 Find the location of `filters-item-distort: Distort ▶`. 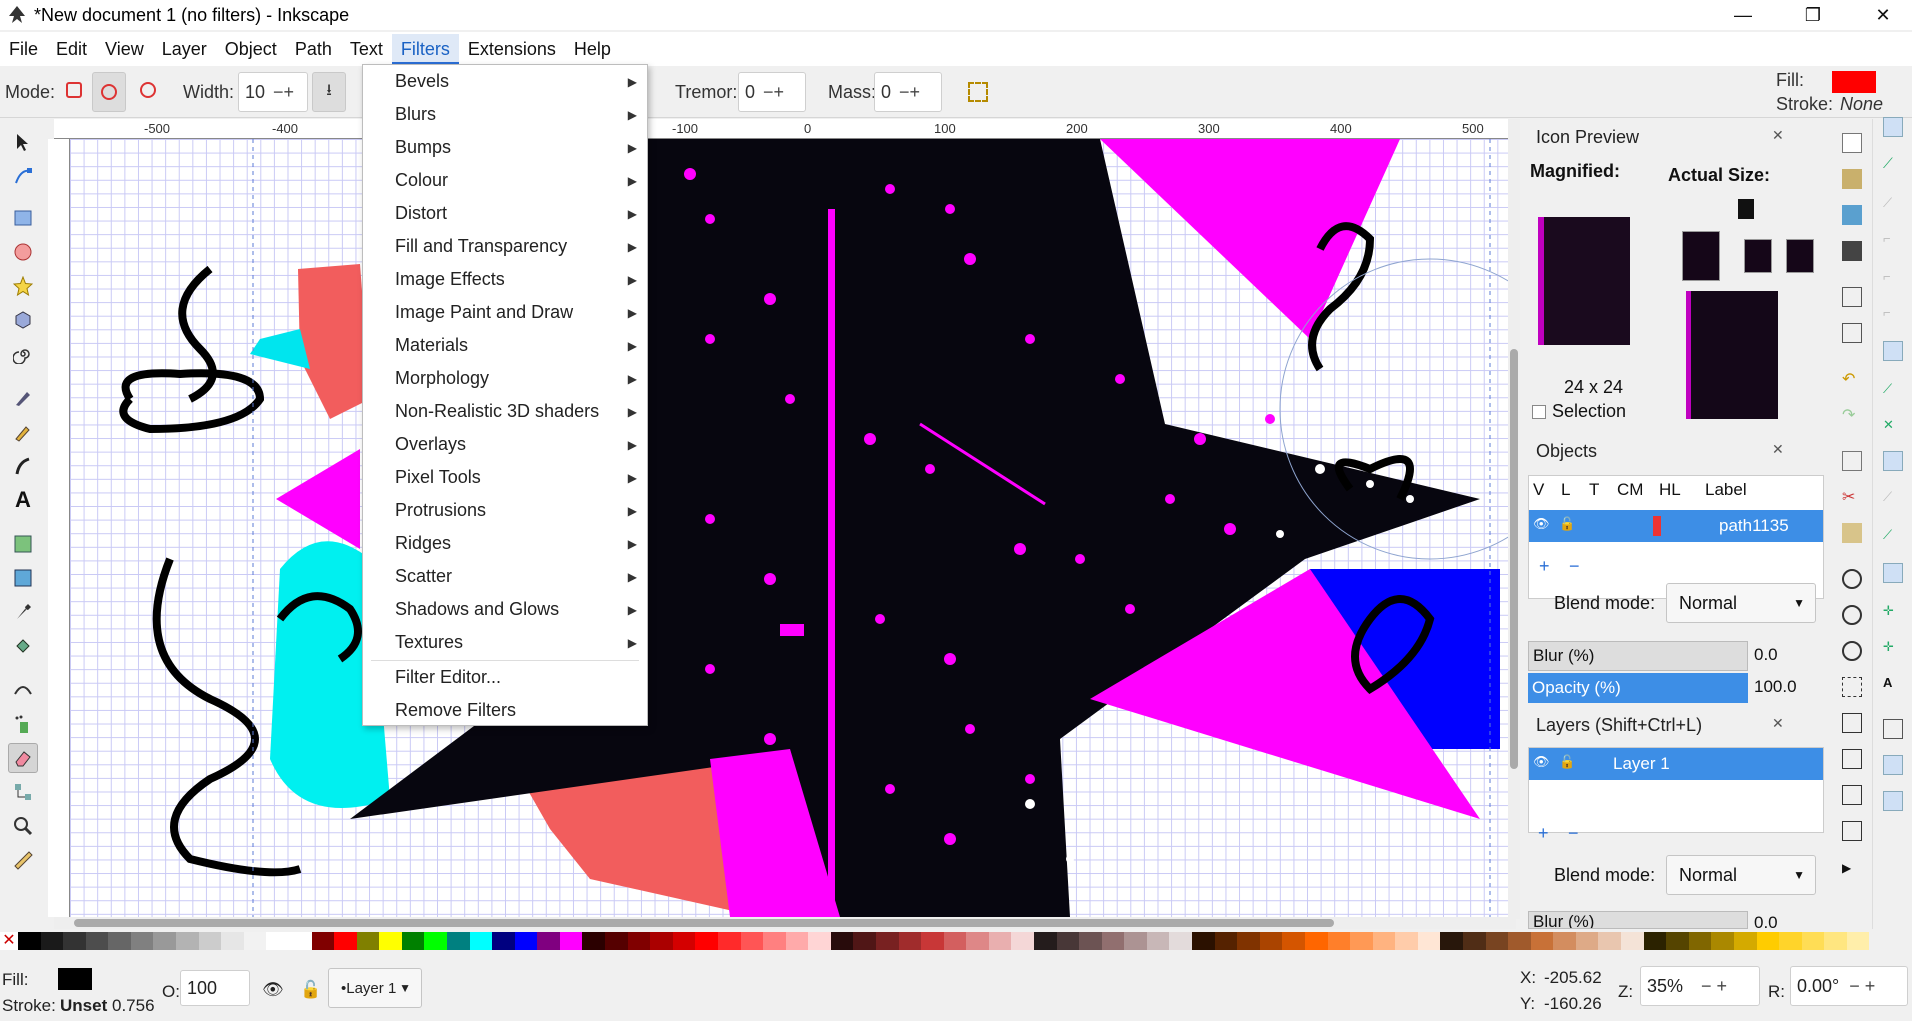

filters-item-distort: Distort ▶ is located at coordinates (505, 213).